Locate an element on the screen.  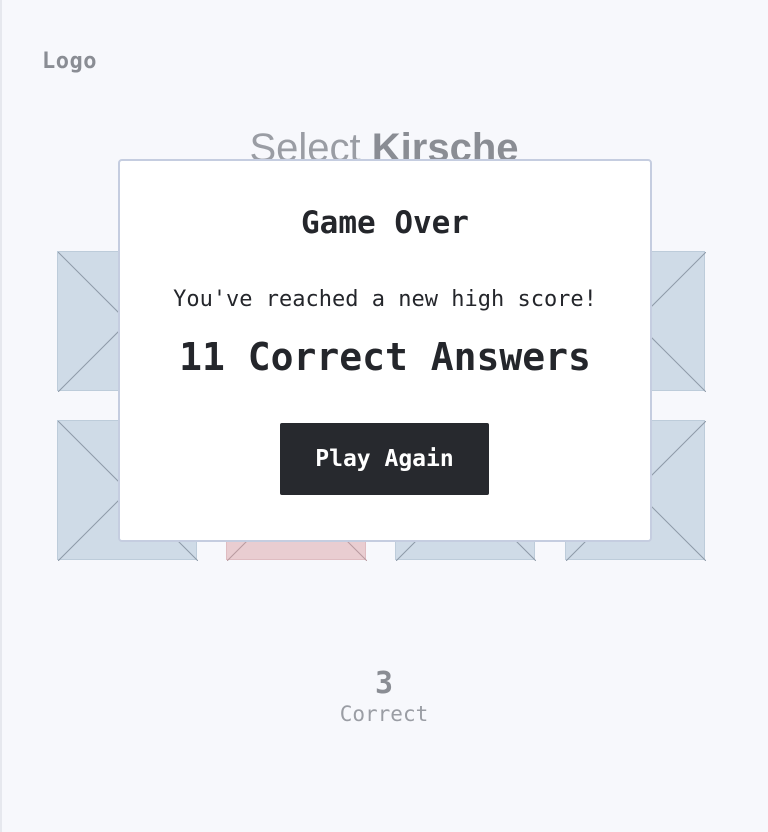
final-score: 11 Correct Answers is located at coordinates (385, 357).